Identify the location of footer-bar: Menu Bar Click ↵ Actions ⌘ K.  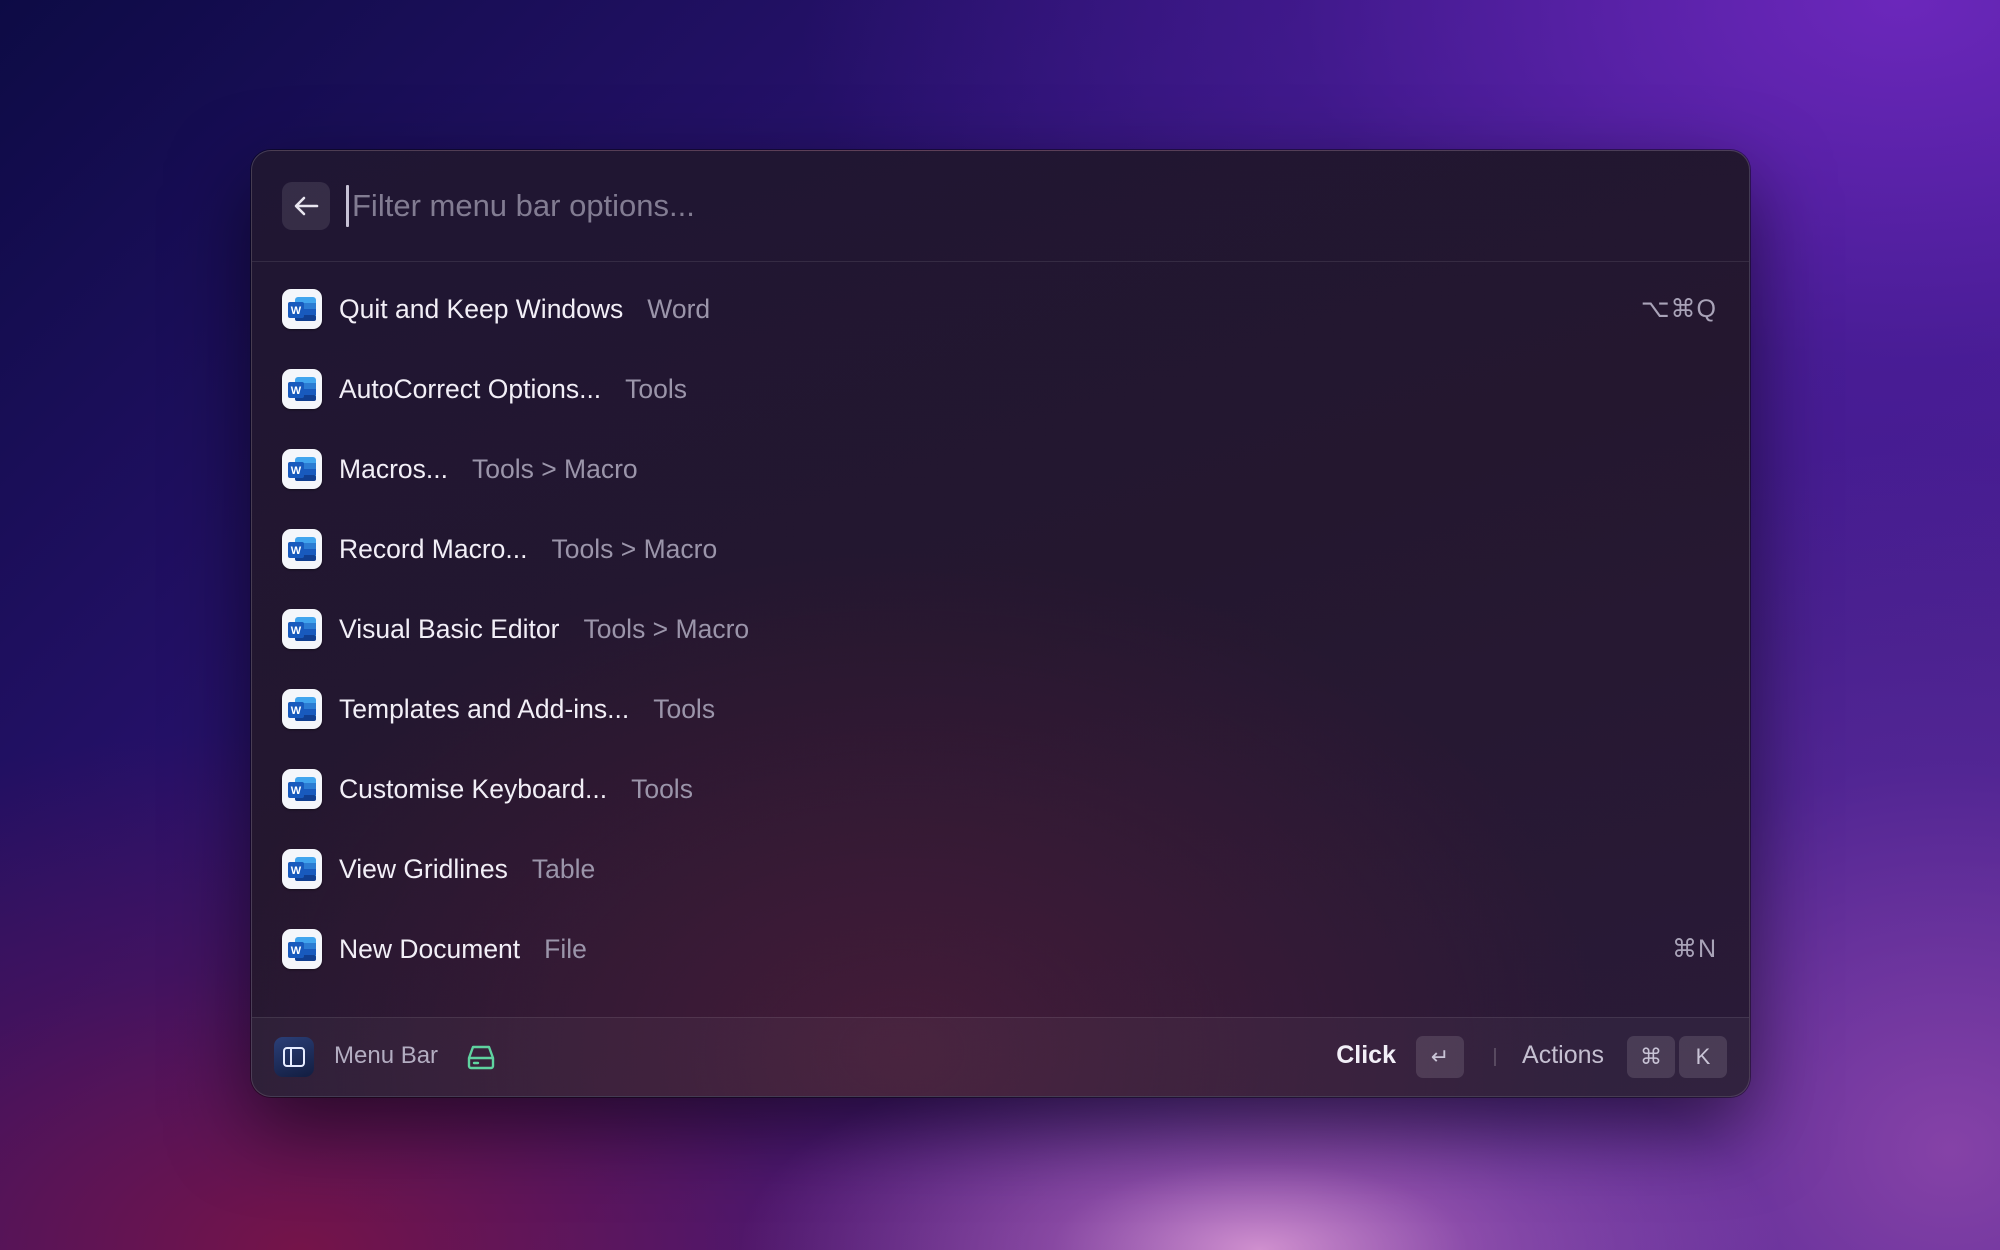
(1000, 1056).